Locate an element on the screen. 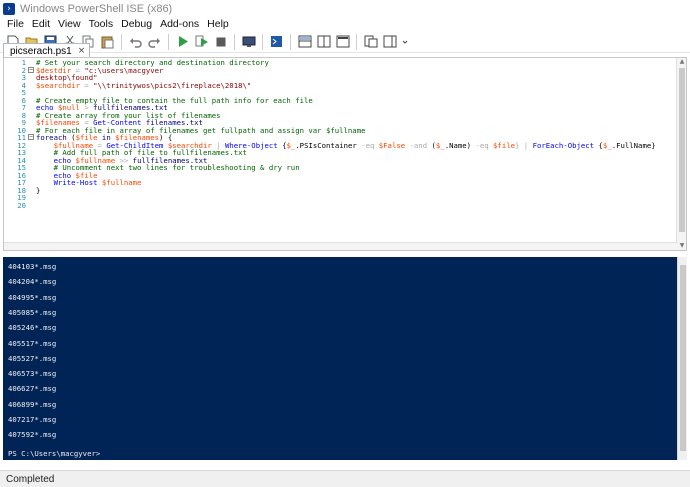  editor-horizontal-scrollbar is located at coordinates (341, 246).